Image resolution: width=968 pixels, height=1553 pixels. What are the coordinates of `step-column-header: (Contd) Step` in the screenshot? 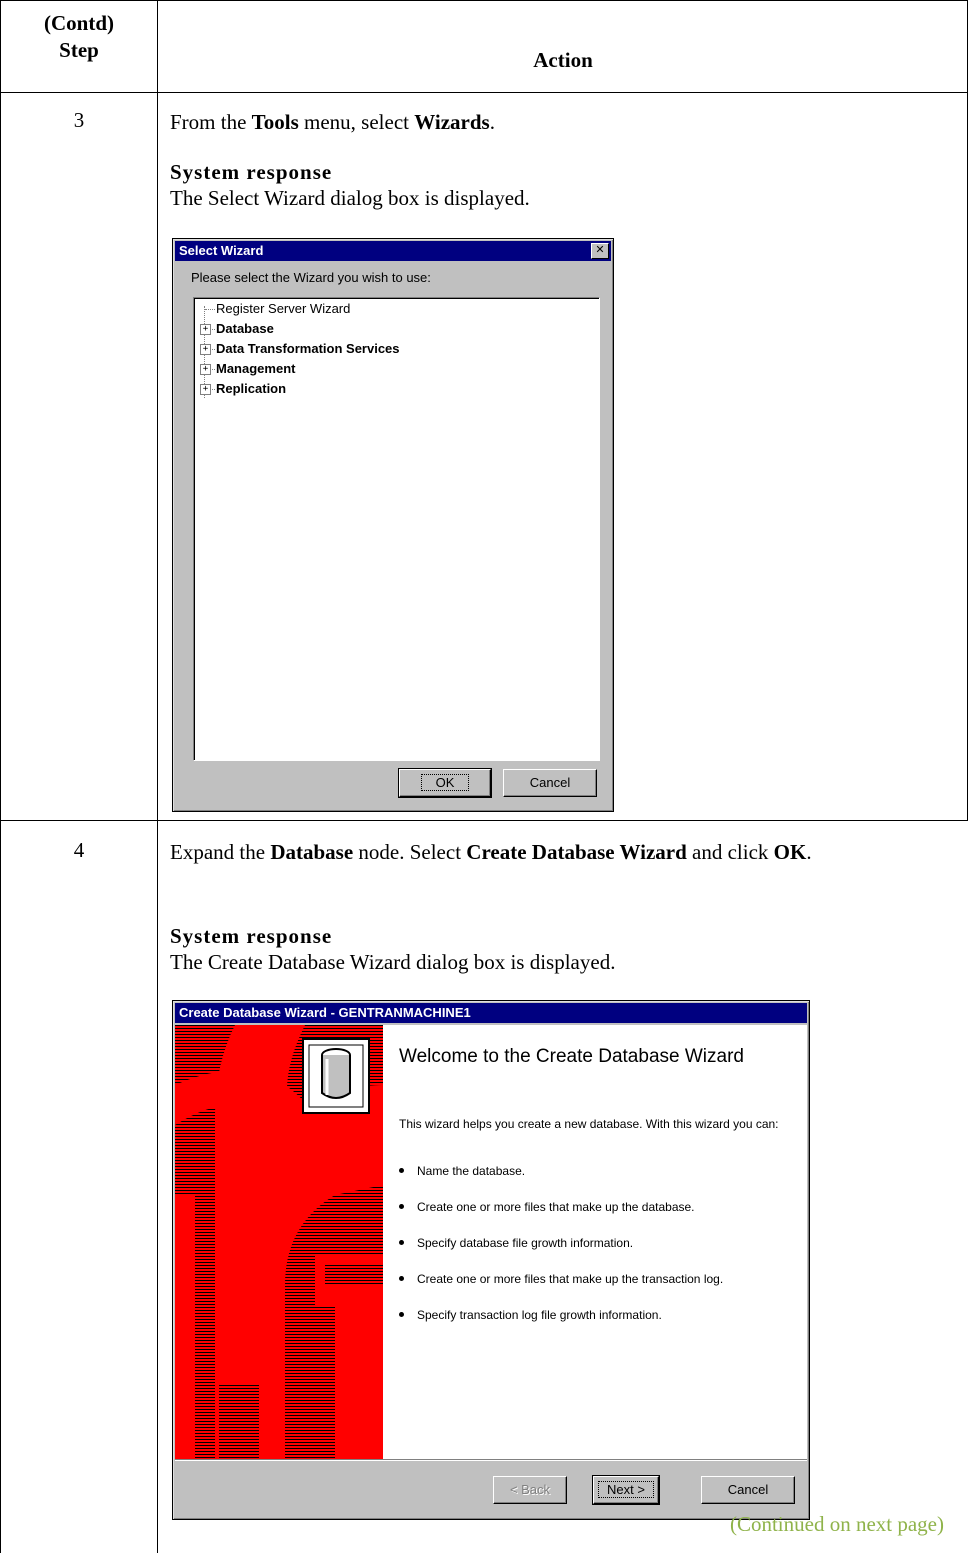 It's located at (79, 45).